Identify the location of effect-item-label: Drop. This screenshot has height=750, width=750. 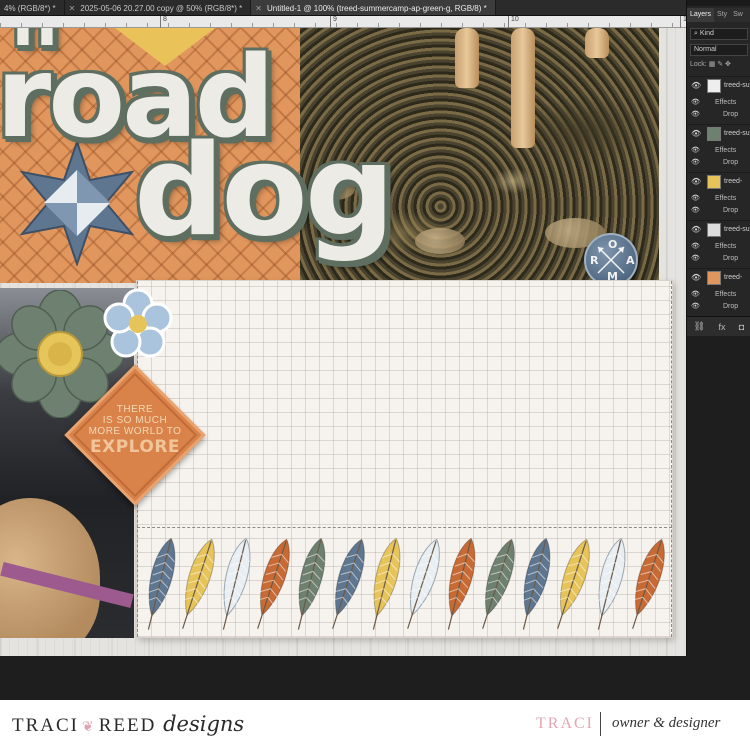
(731, 258).